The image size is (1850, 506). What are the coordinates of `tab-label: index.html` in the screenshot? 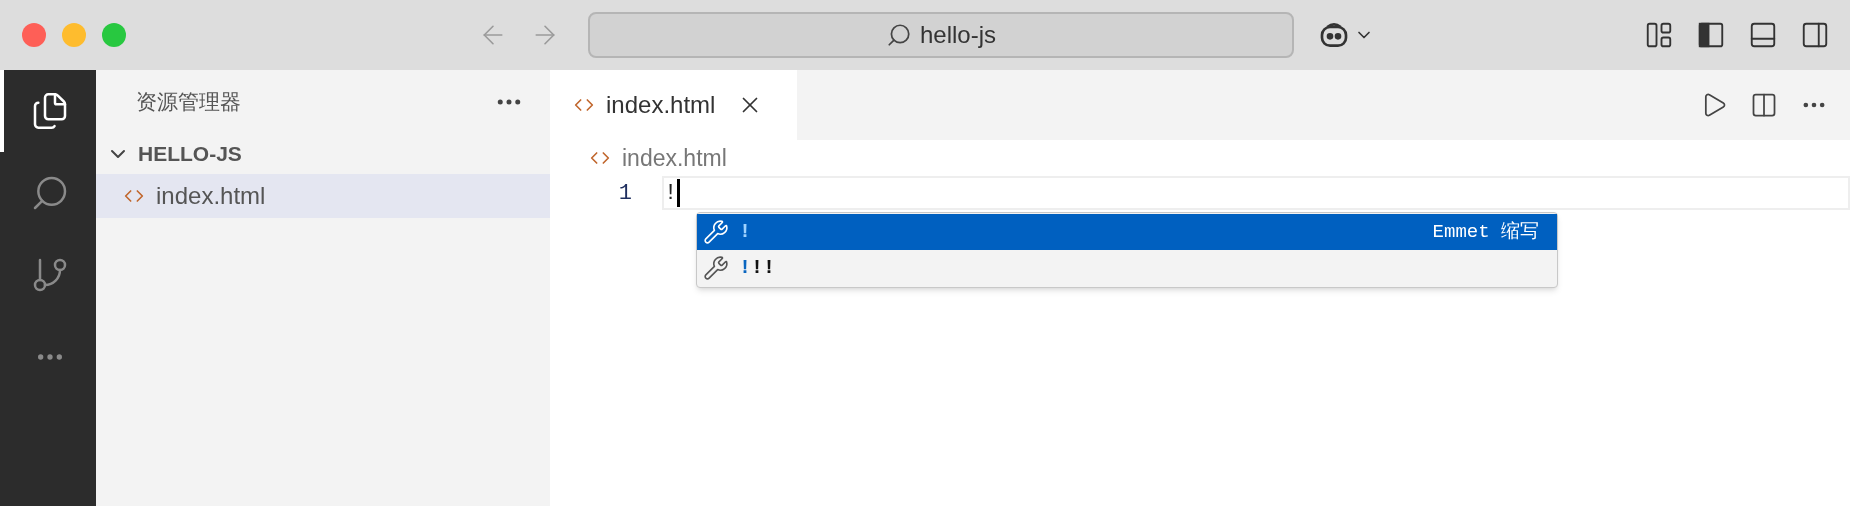 It's located at (661, 105).